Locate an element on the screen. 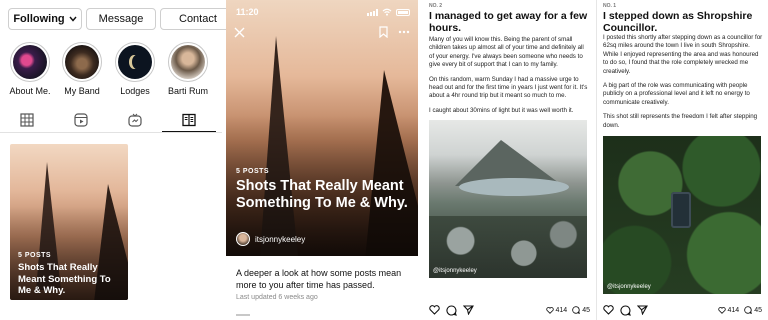  post-title: I managed to get away for a few hours. is located at coordinates (508, 22).